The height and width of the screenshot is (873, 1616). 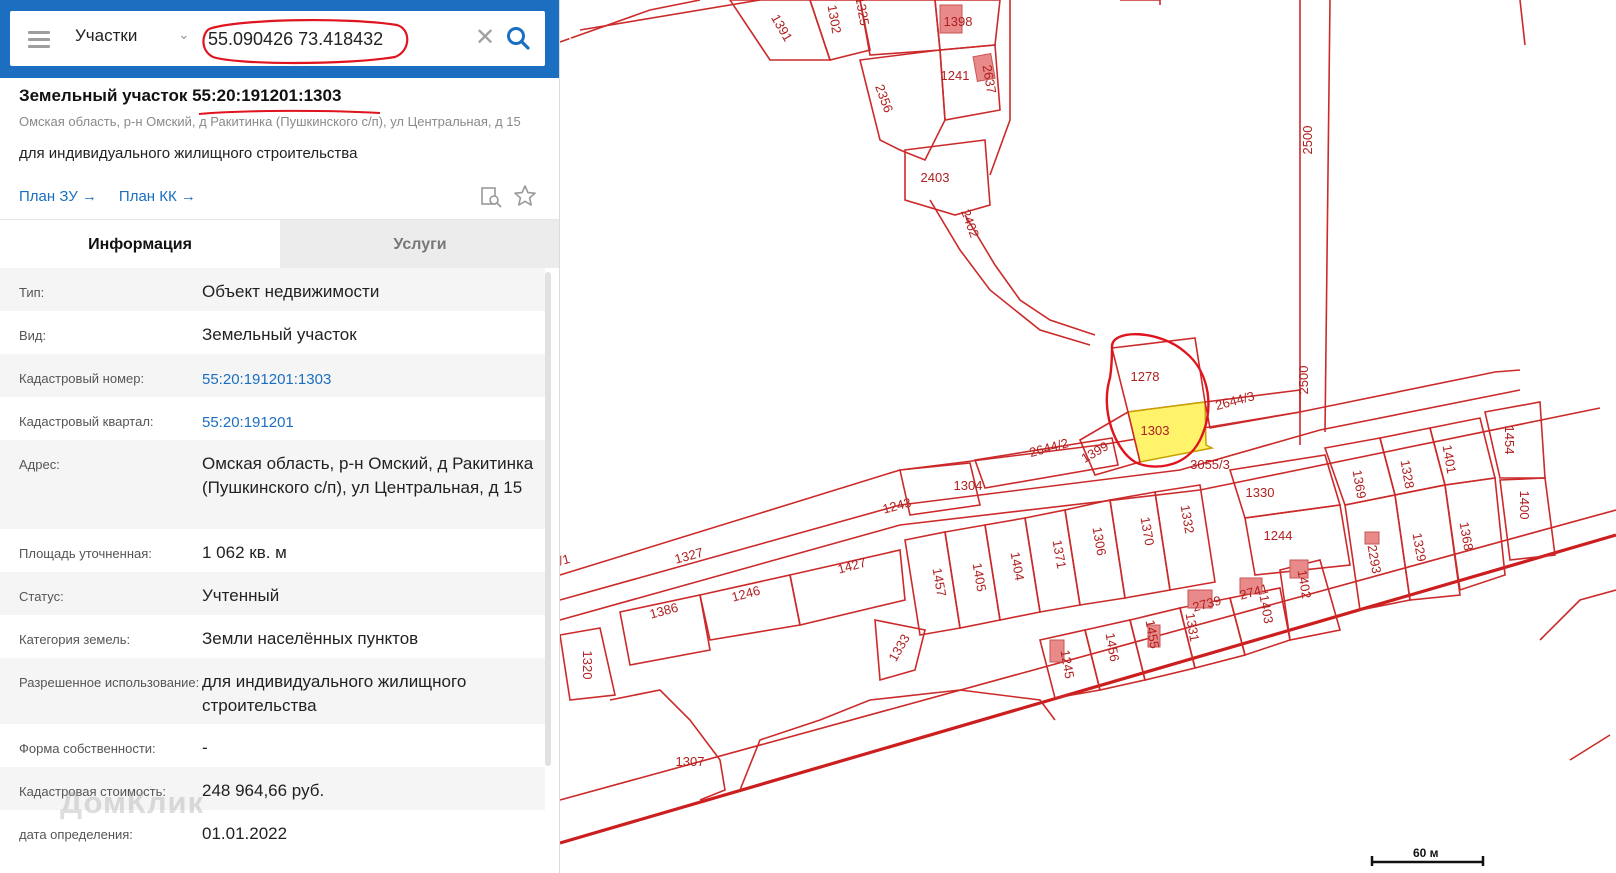 I want to click on close-icon: ✕, so click(x=485, y=38).